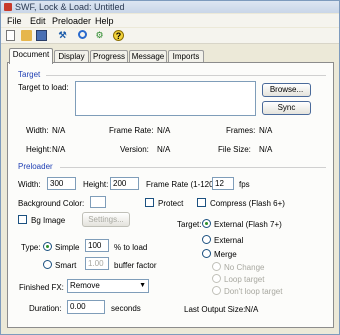 The height and width of the screenshot is (335, 340). I want to click on merge-label: Merge, so click(225, 254).